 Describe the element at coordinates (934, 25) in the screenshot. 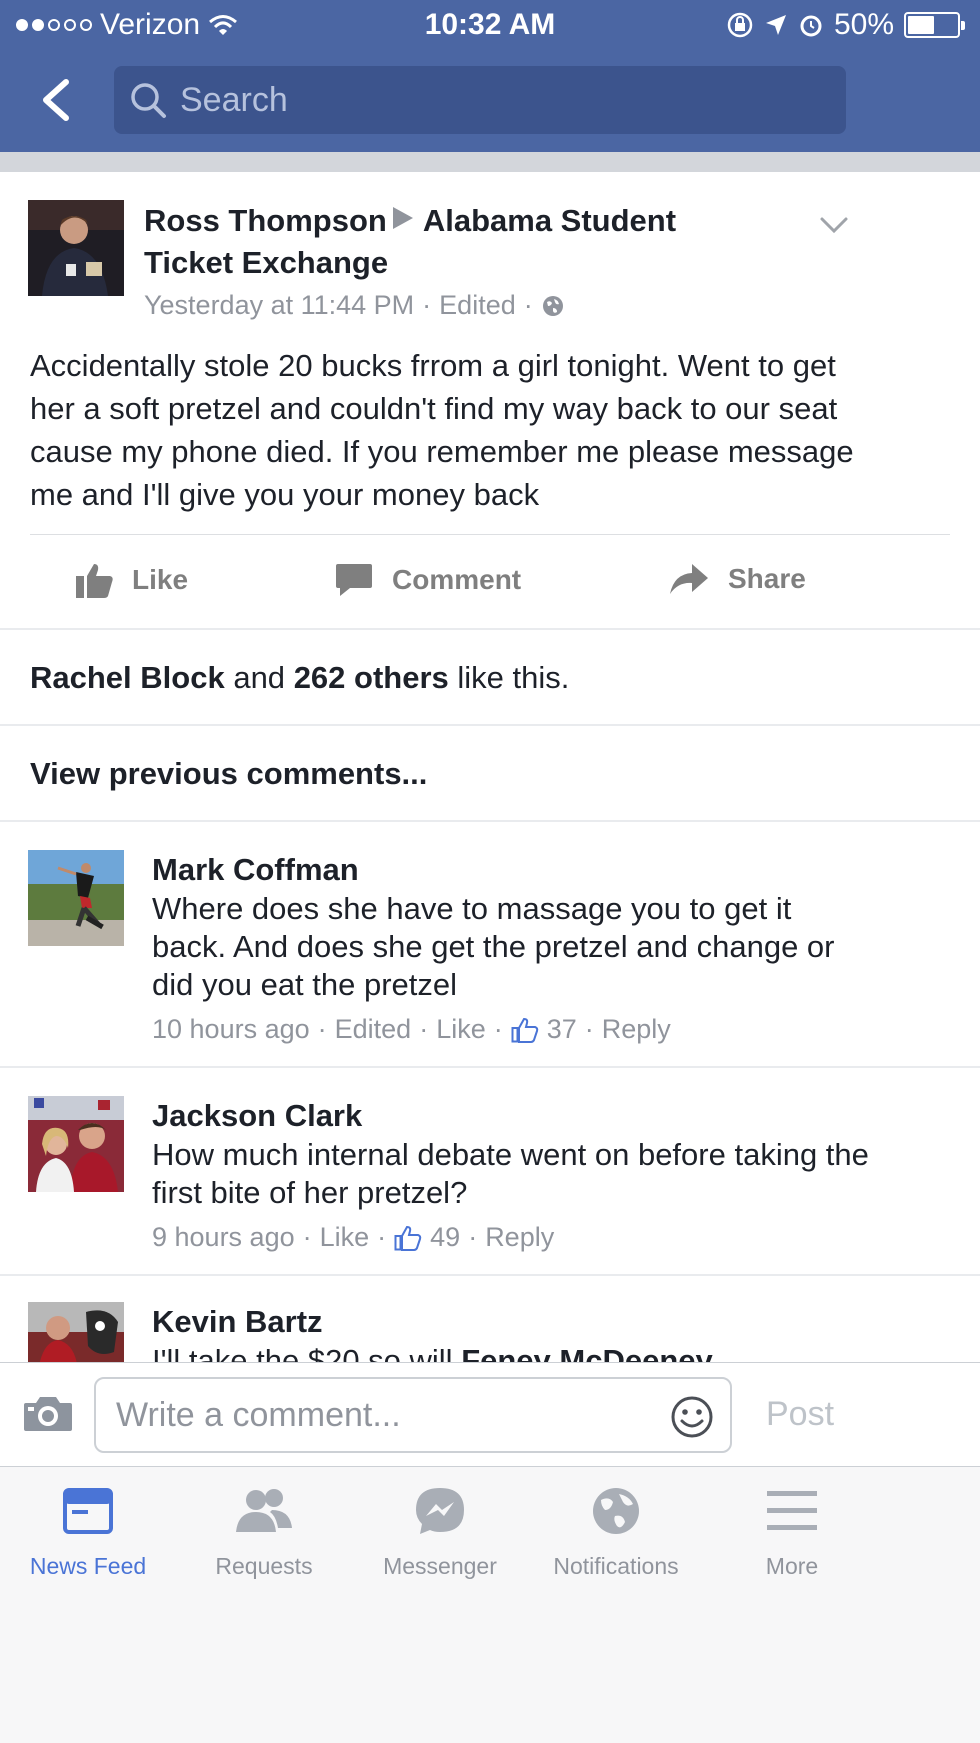

I see `battery-icon` at that location.